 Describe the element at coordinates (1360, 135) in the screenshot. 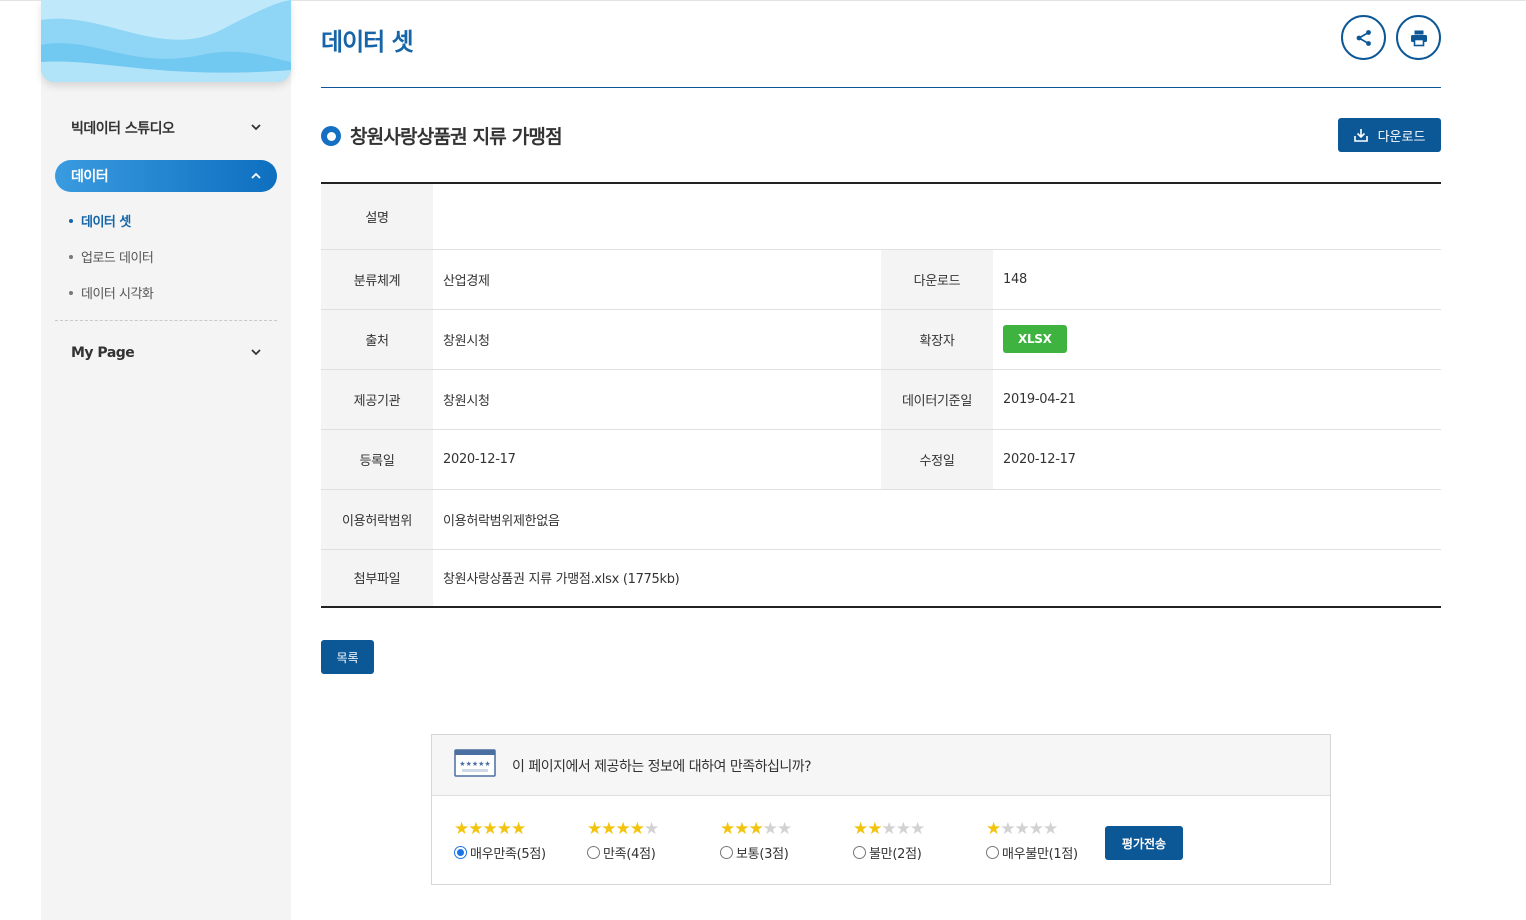

I see `download-icon` at that location.